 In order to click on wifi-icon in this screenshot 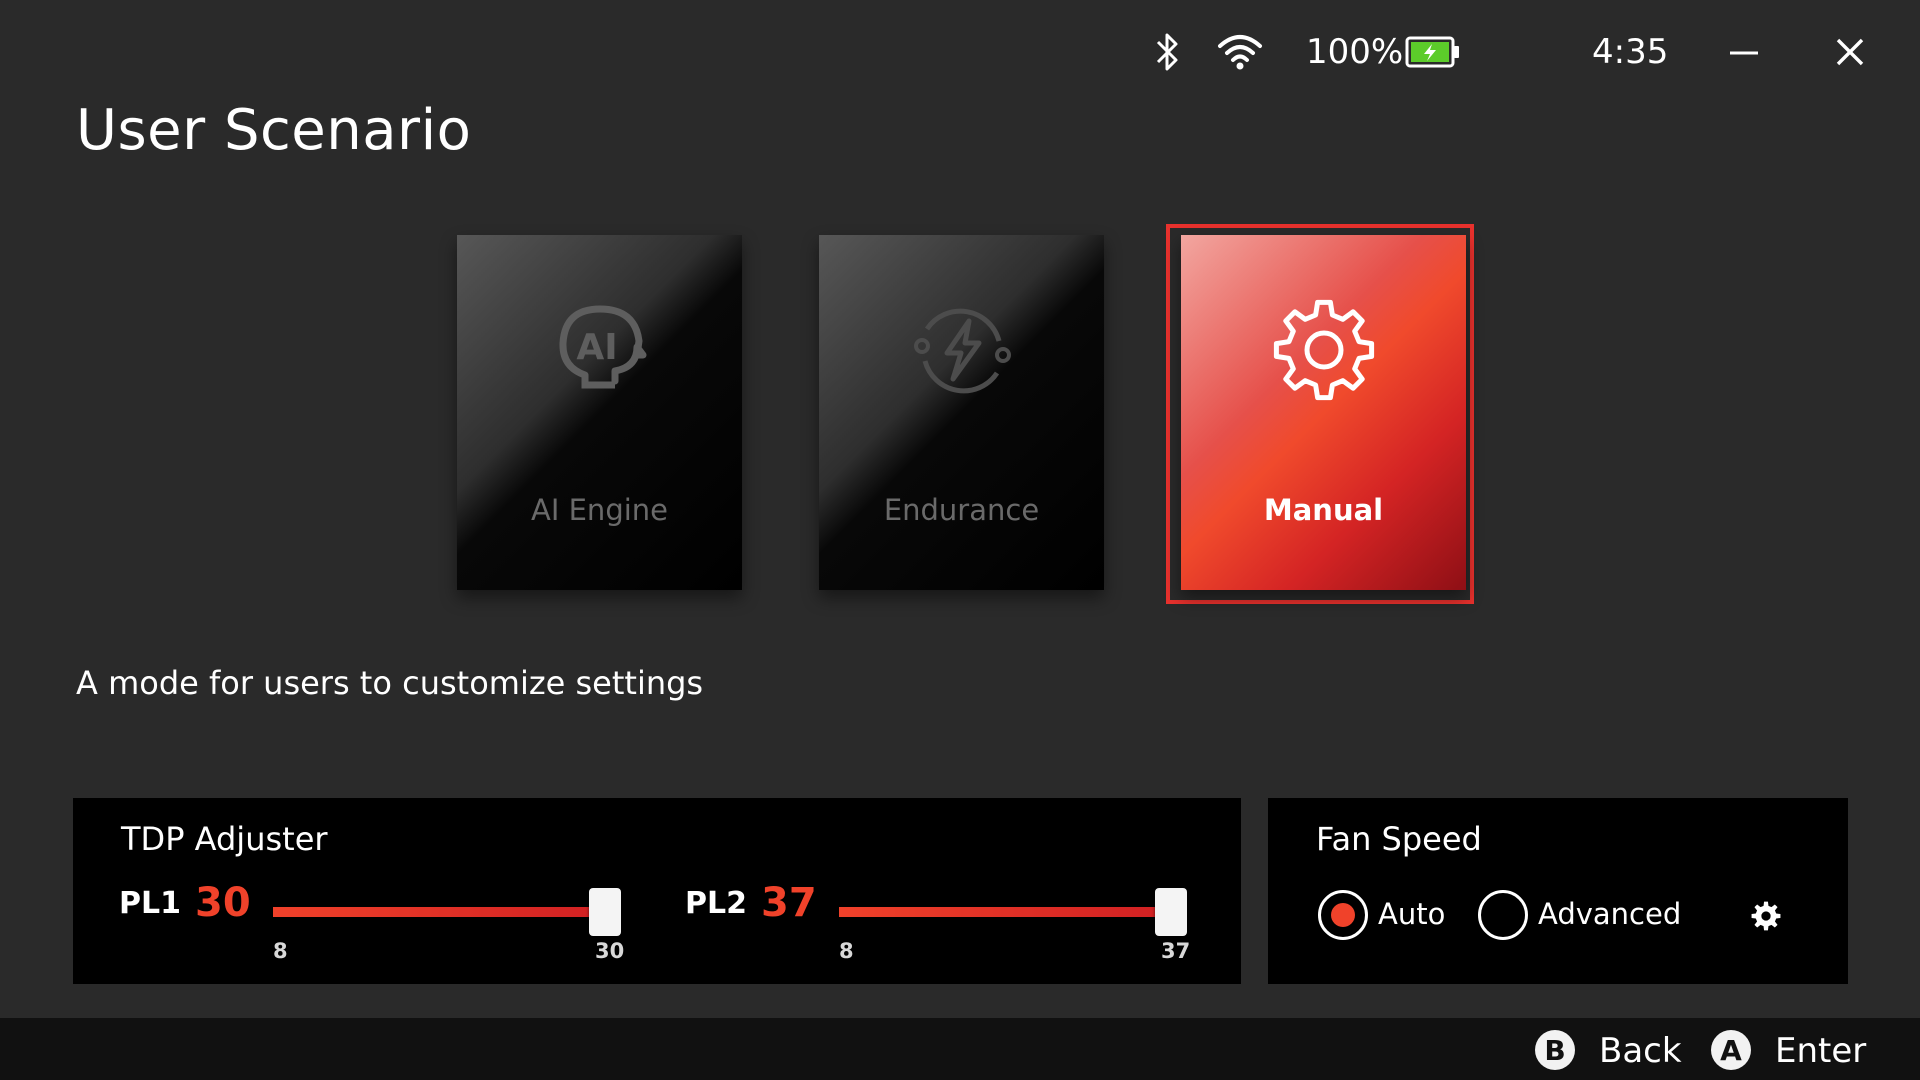, I will do `click(1240, 52)`.